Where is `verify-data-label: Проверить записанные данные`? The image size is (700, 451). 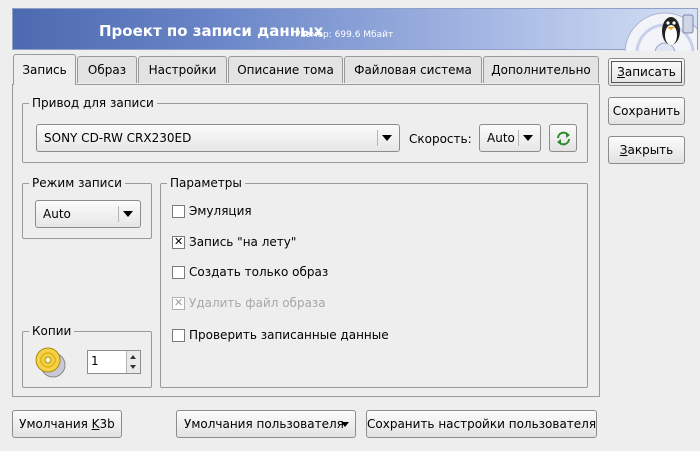
verify-data-label: Проверить записанные данные is located at coordinates (289, 335).